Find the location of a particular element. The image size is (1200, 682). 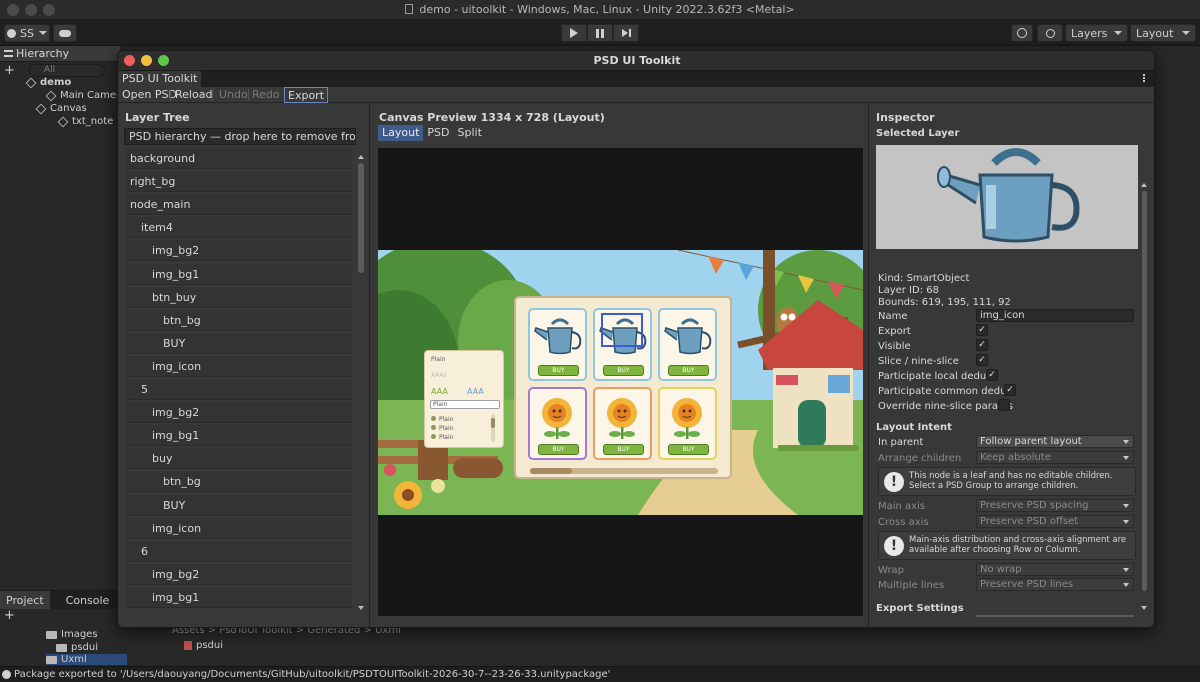

multiple-lines-select: Preserve PSD lines is located at coordinates (1055, 584).